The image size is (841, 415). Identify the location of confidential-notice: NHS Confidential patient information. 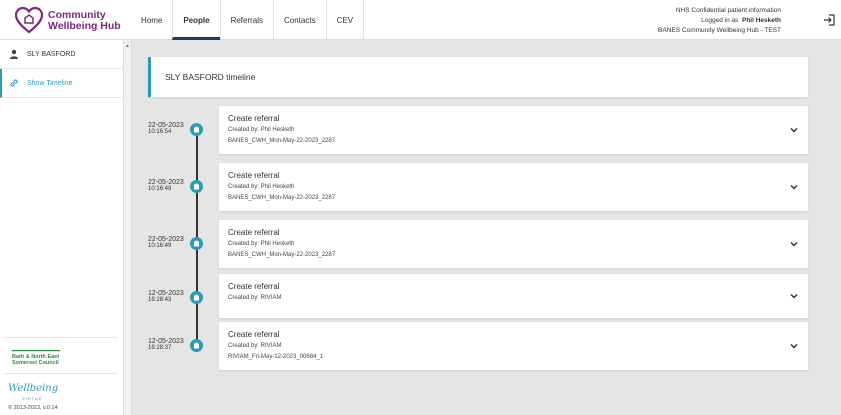
(728, 10).